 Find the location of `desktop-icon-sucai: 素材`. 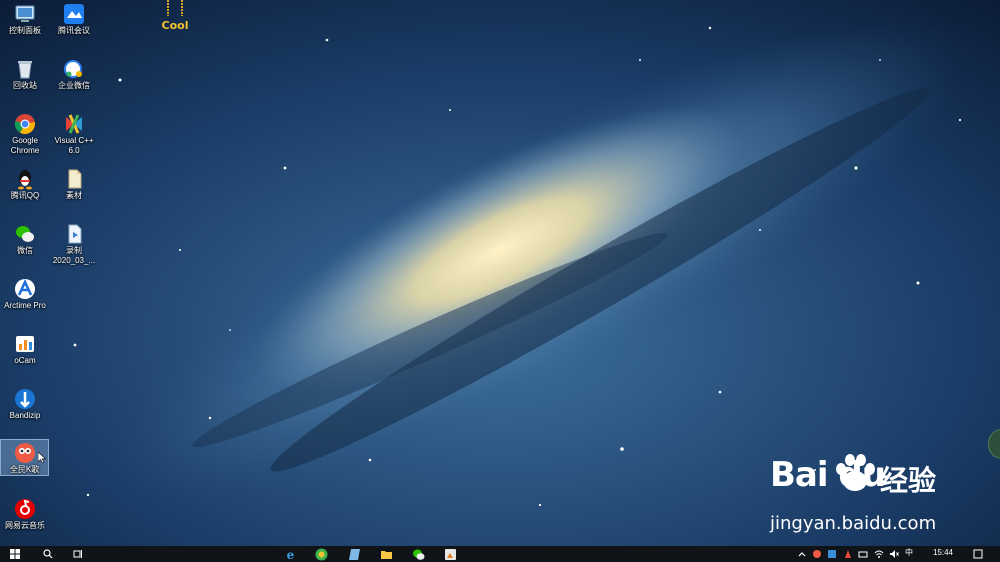

desktop-icon-sucai: 素材 is located at coordinates (74, 191).